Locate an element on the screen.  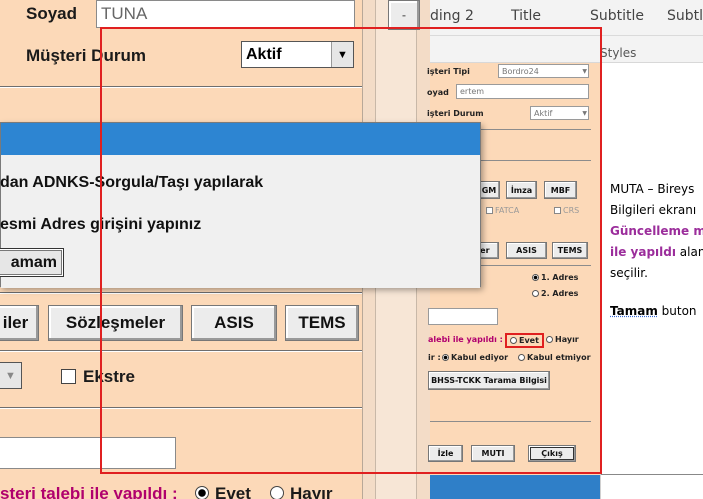
chevron-down-icon: ▼ is located at coordinates (10, 375).